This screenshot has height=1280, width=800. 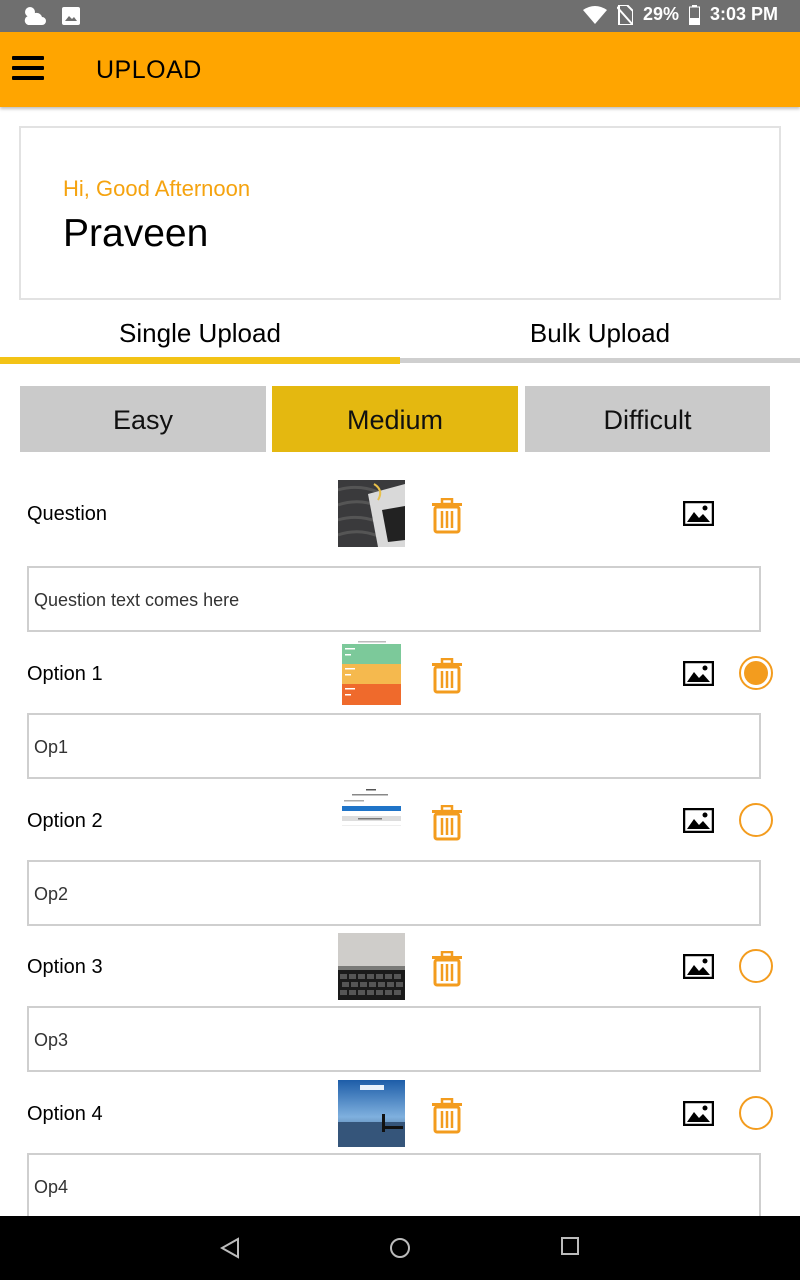 What do you see at coordinates (743, 14) in the screenshot?
I see `clock-text: 3:03 PM` at bounding box center [743, 14].